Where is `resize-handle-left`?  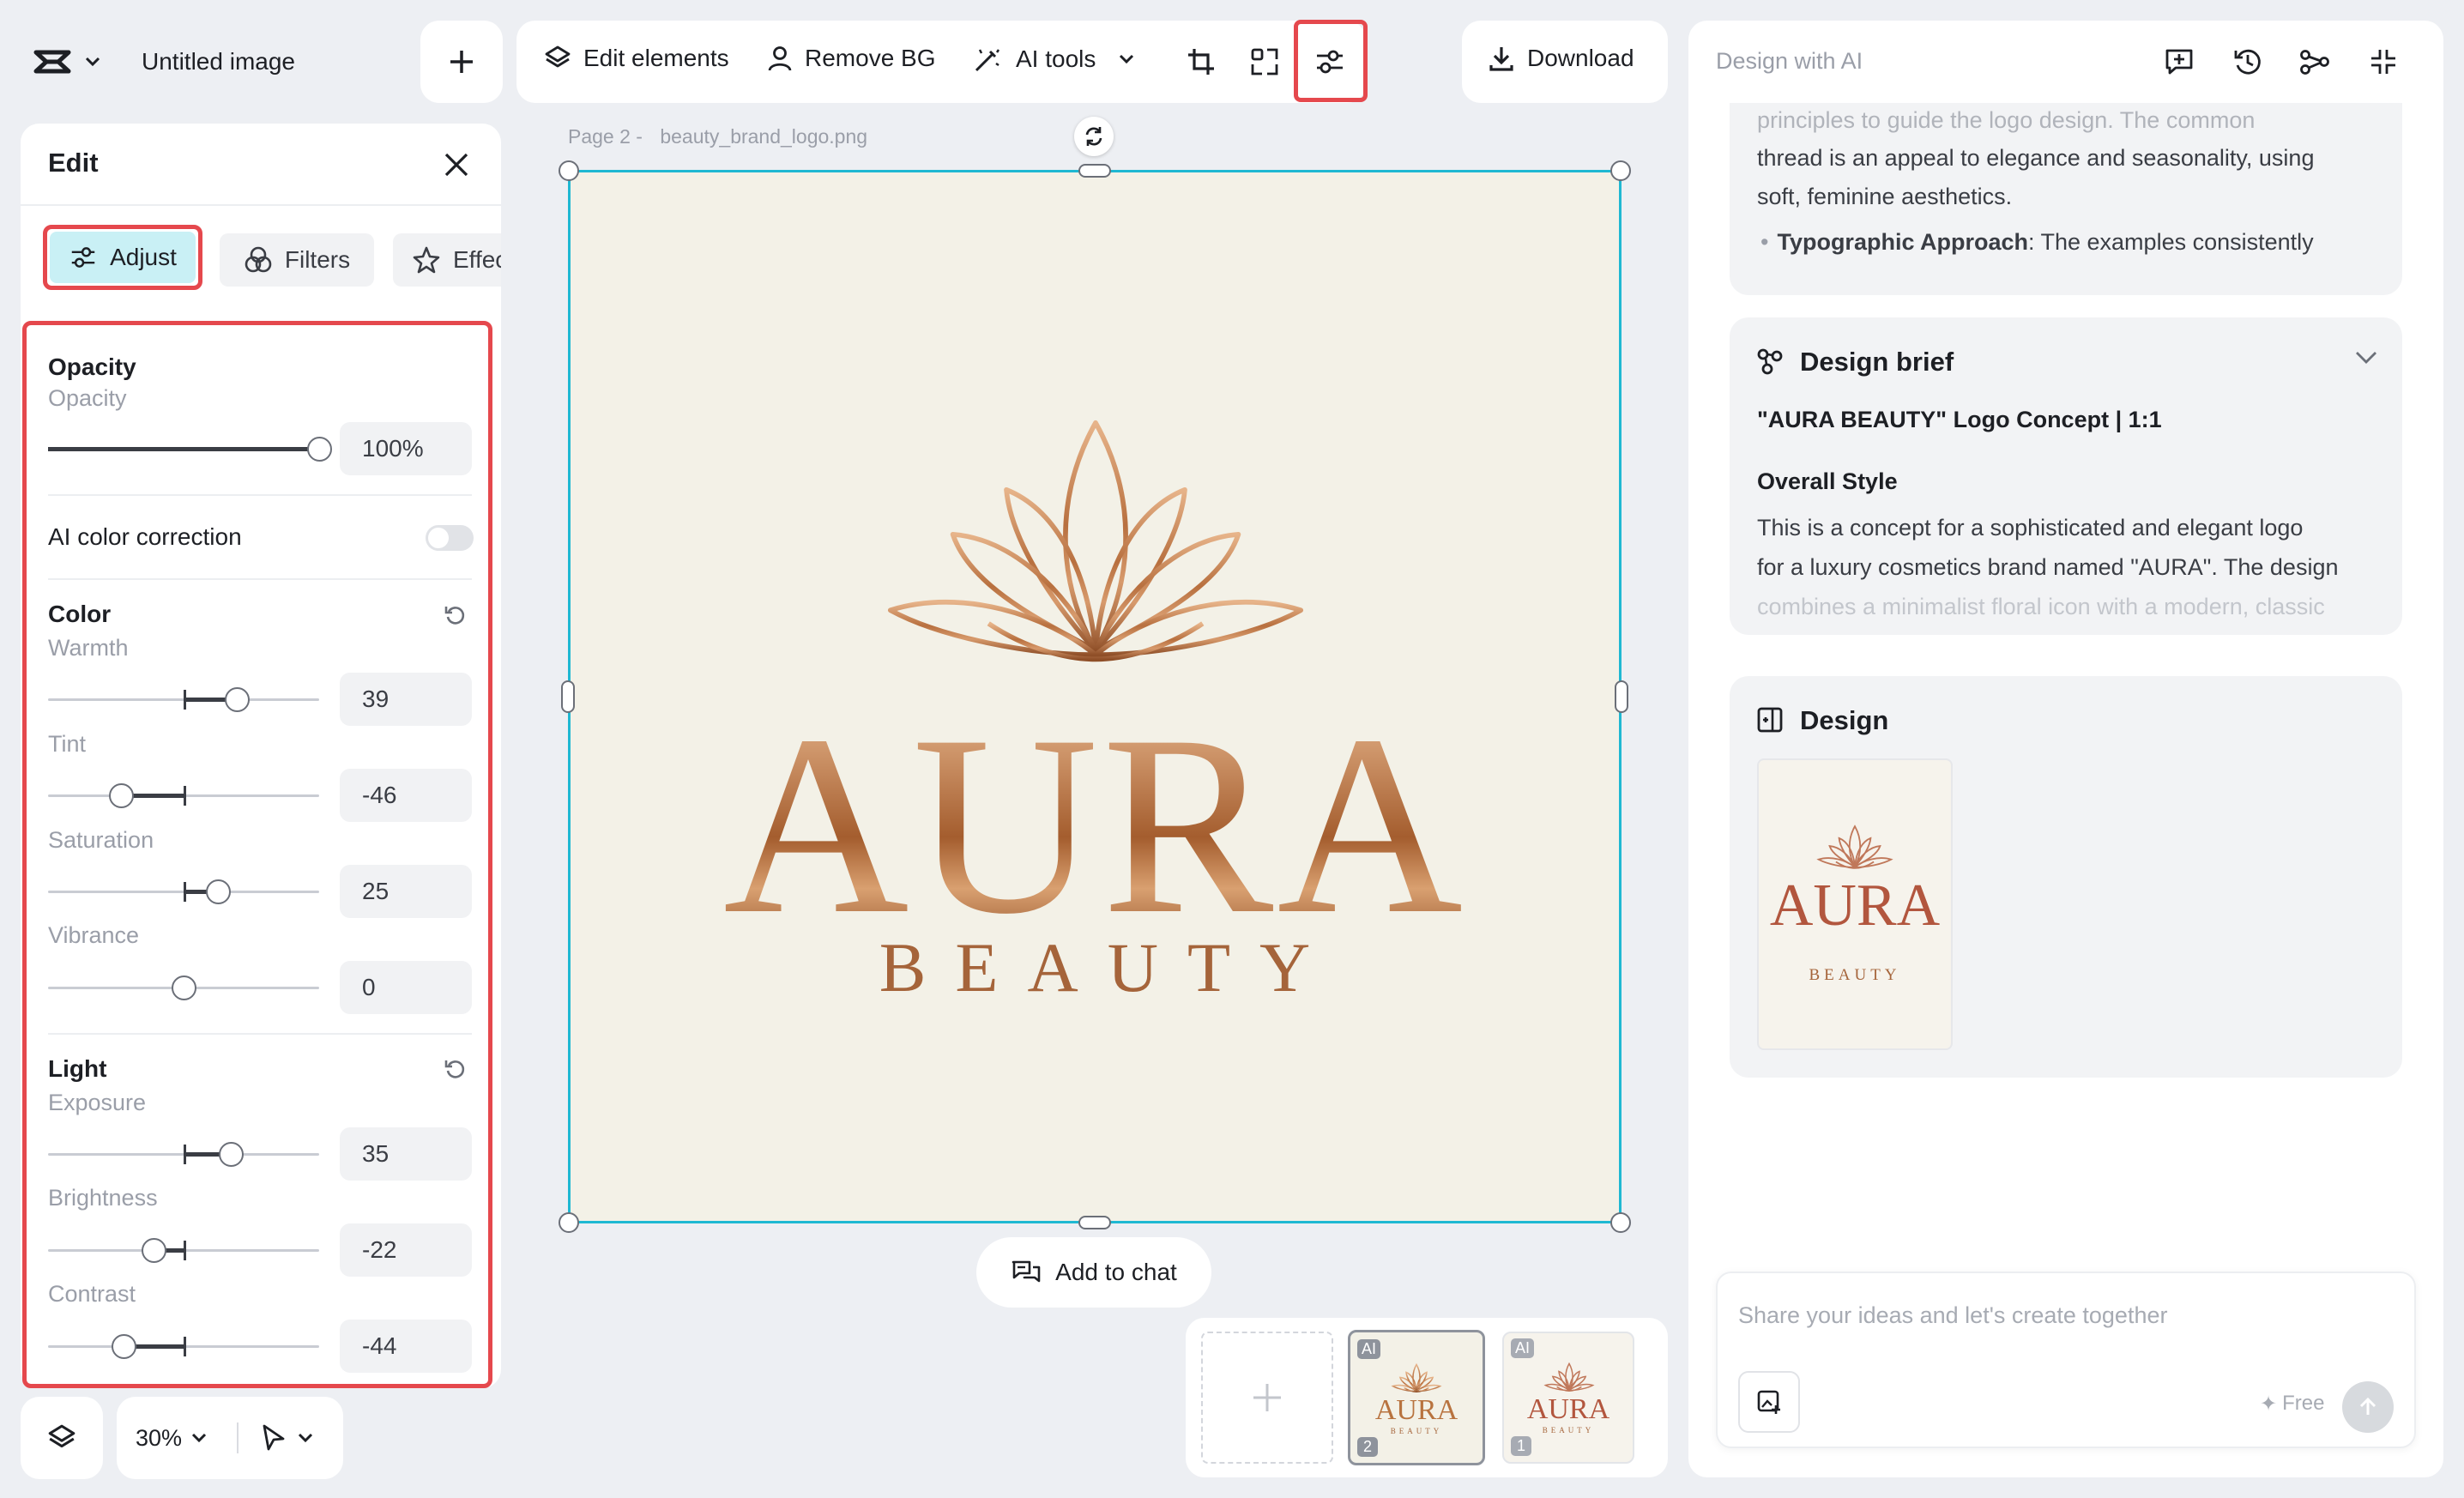 resize-handle-left is located at coordinates (568, 696).